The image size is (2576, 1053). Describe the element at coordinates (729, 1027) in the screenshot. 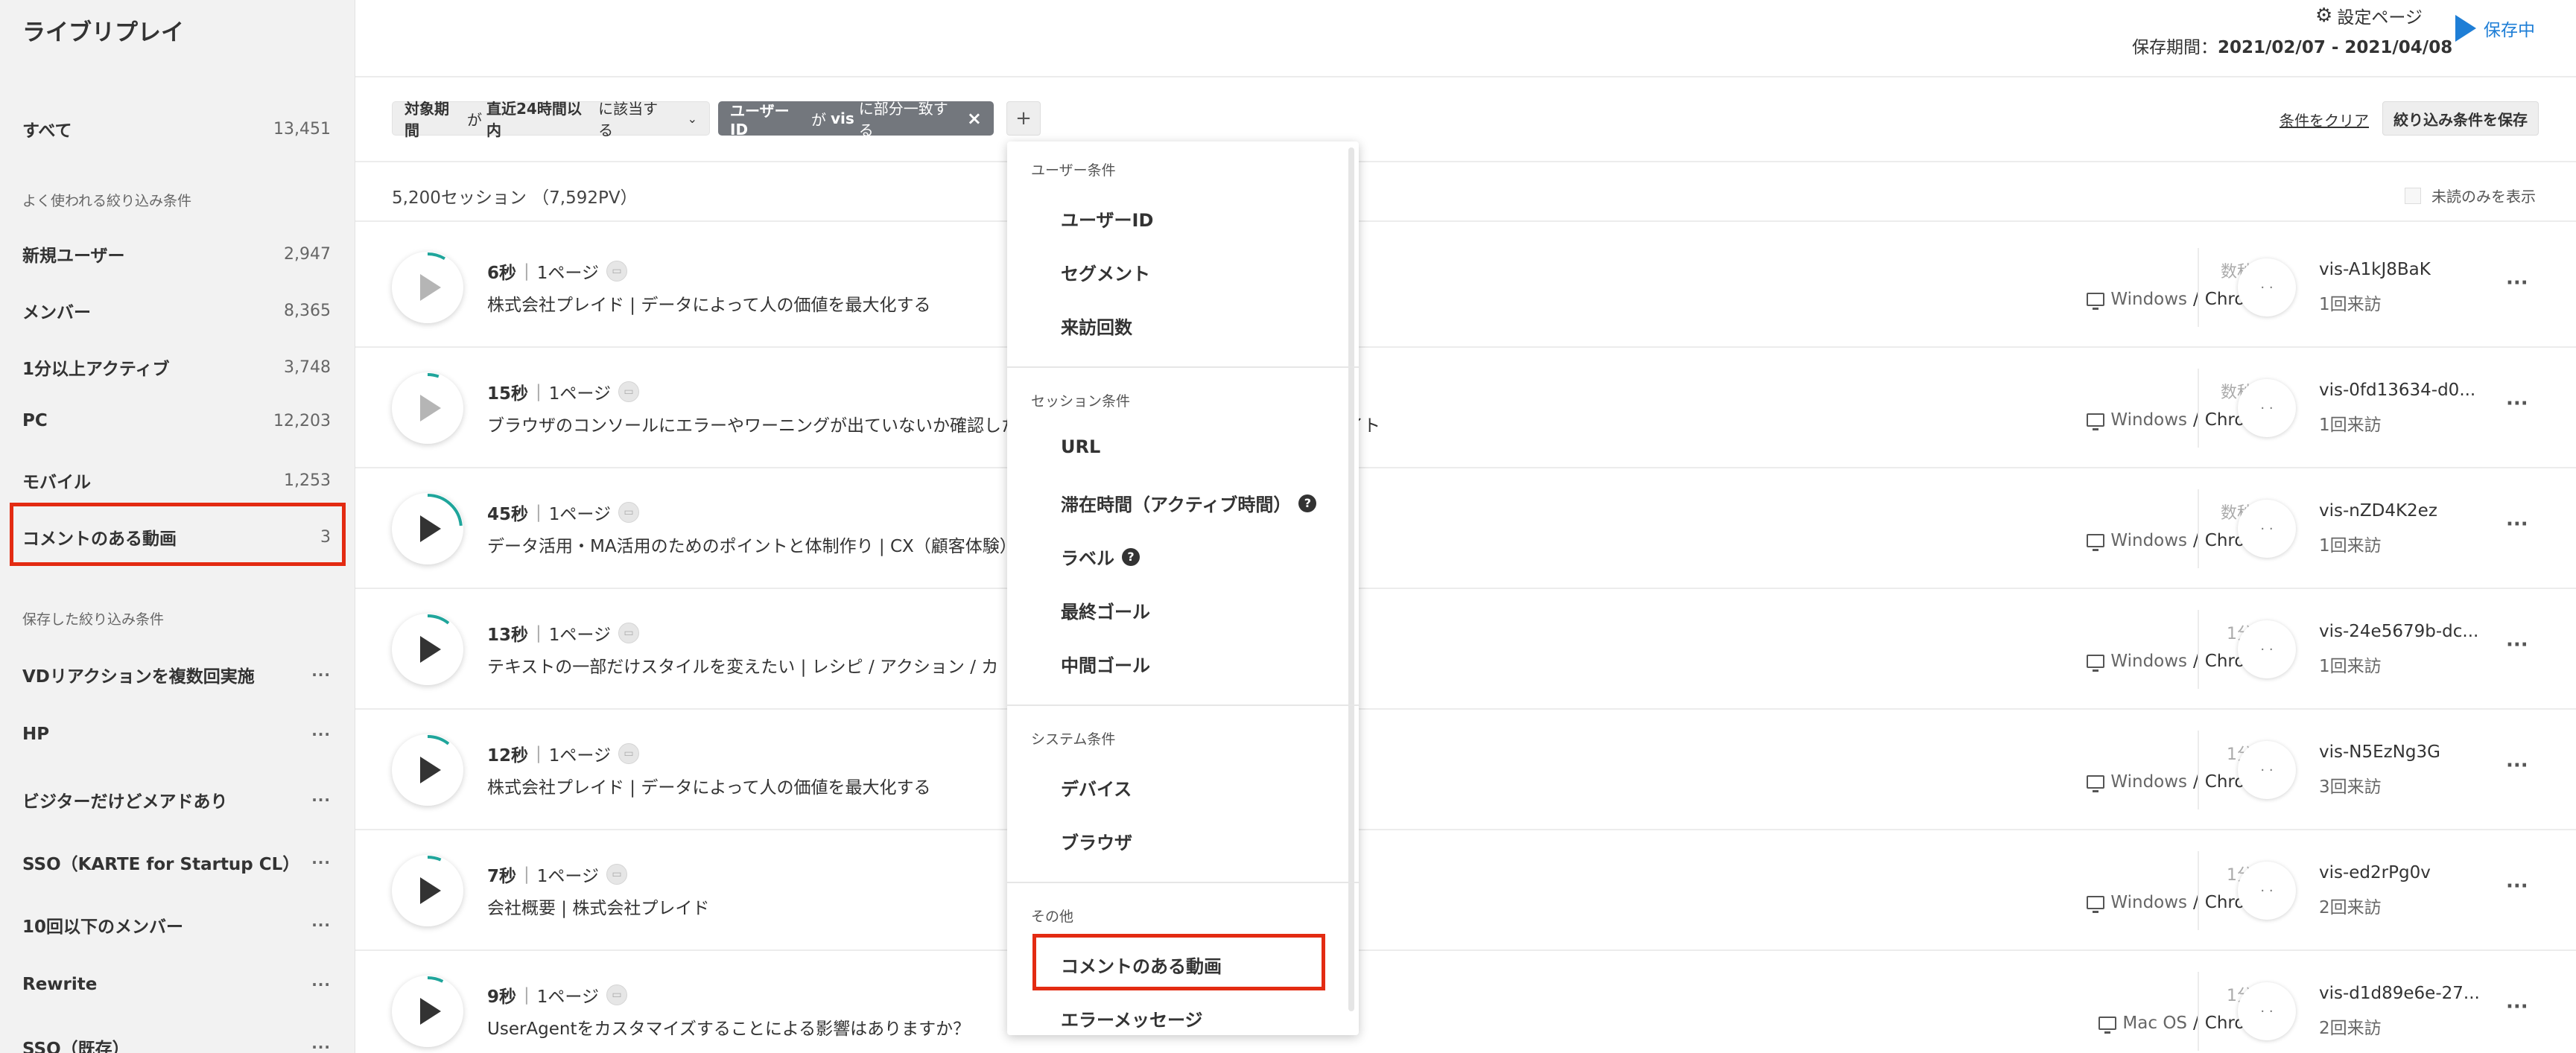

I see `session-title: UserAgentをカスタマイズすることによる影響はありますか？` at that location.